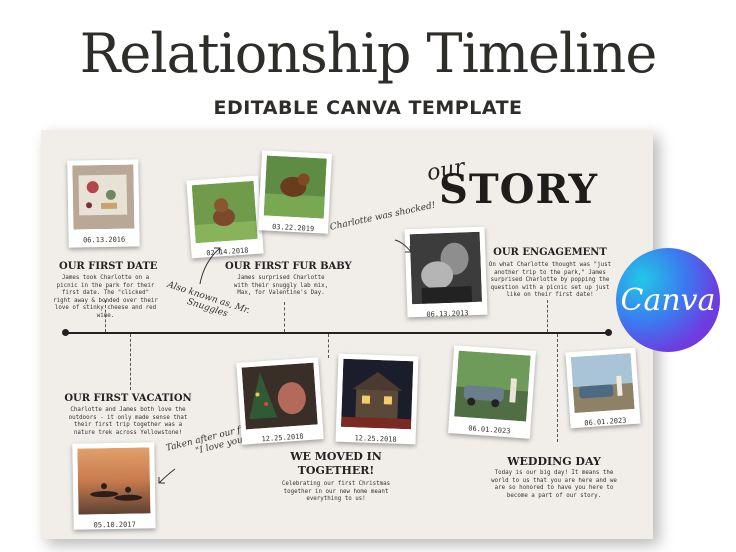 This screenshot has height=552, width=736. I want to click on fur-baby-connector, so click(284, 317).